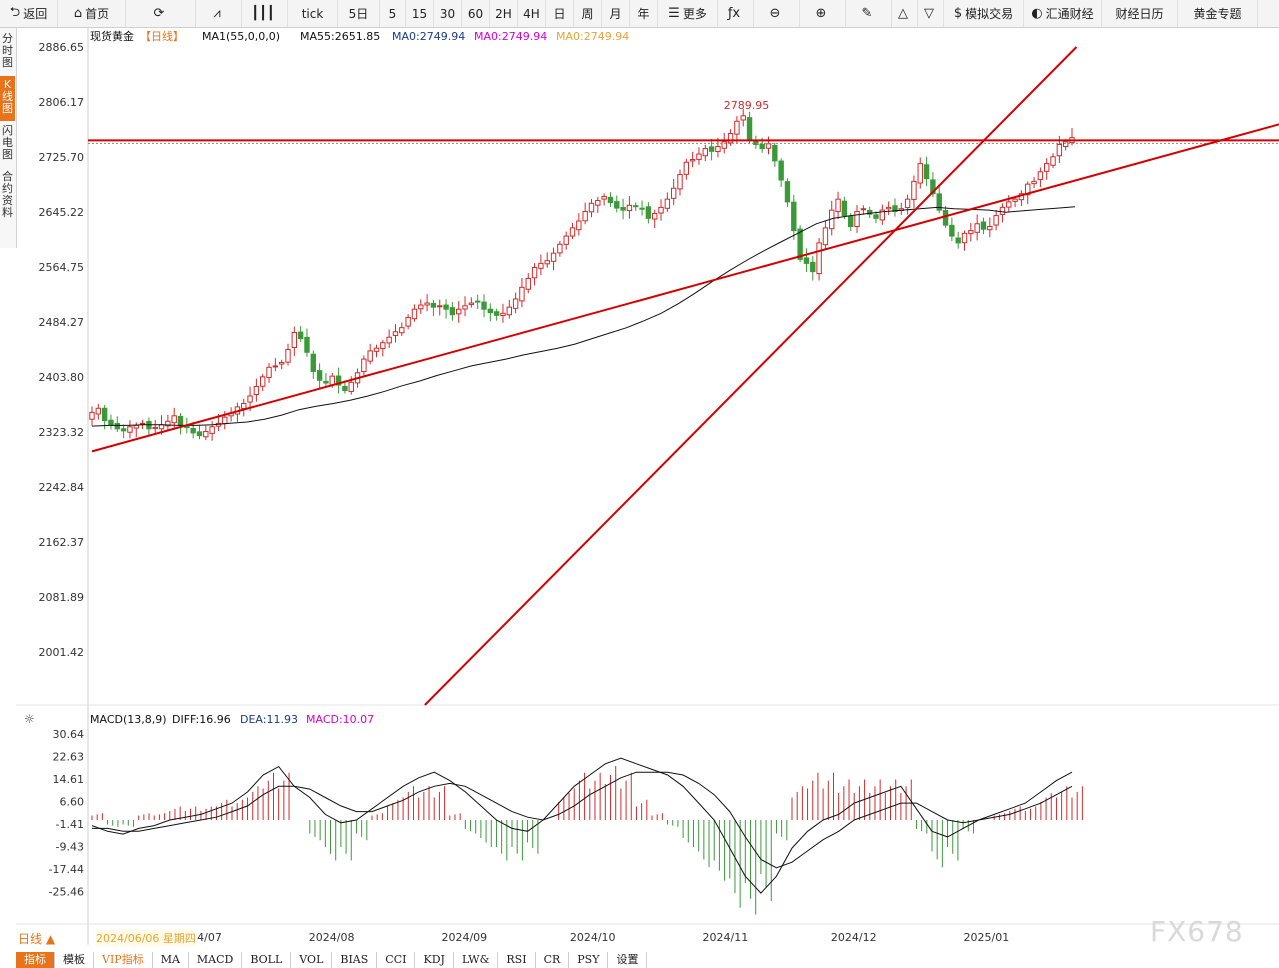  Describe the element at coordinates (62, 157) in the screenshot. I see `y-tick-label: 2725.70` at that location.